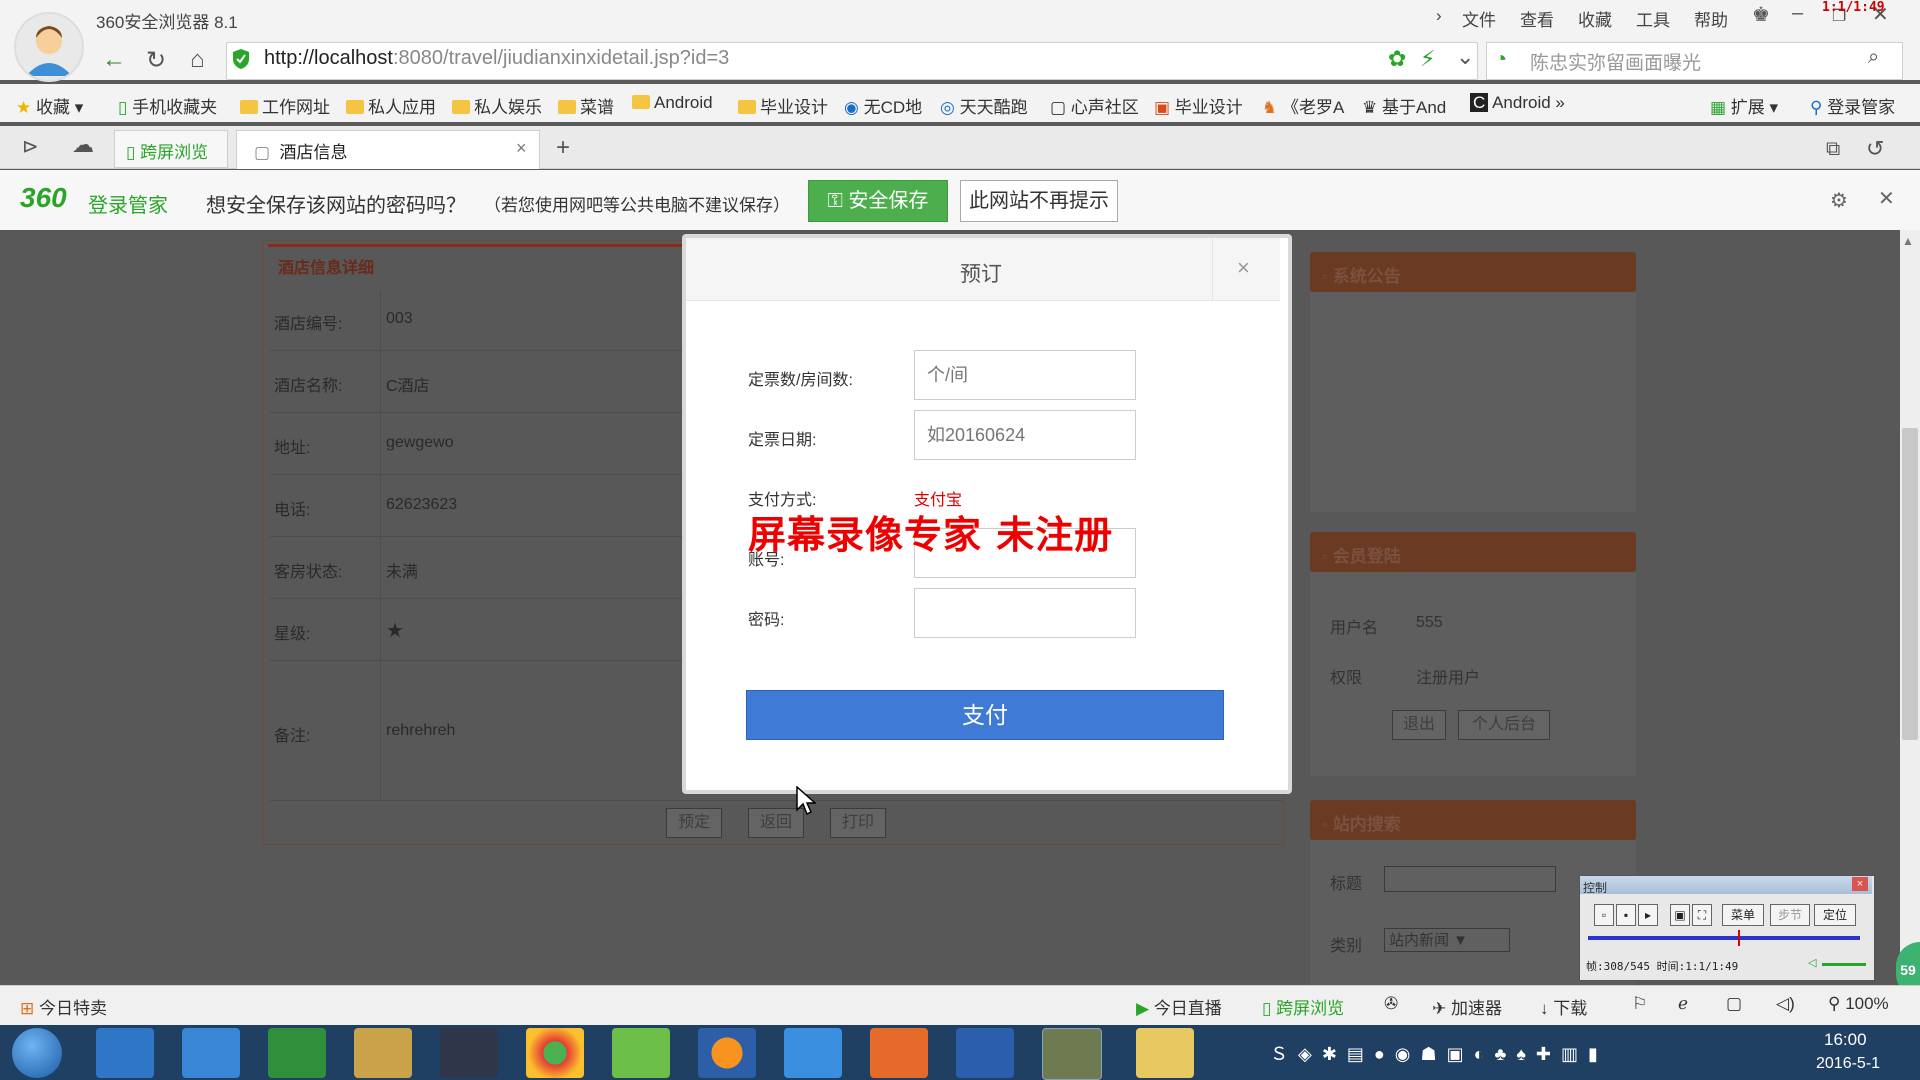 The width and height of the screenshot is (1920, 1080). I want to click on menu-view: 查看, so click(1537, 18).